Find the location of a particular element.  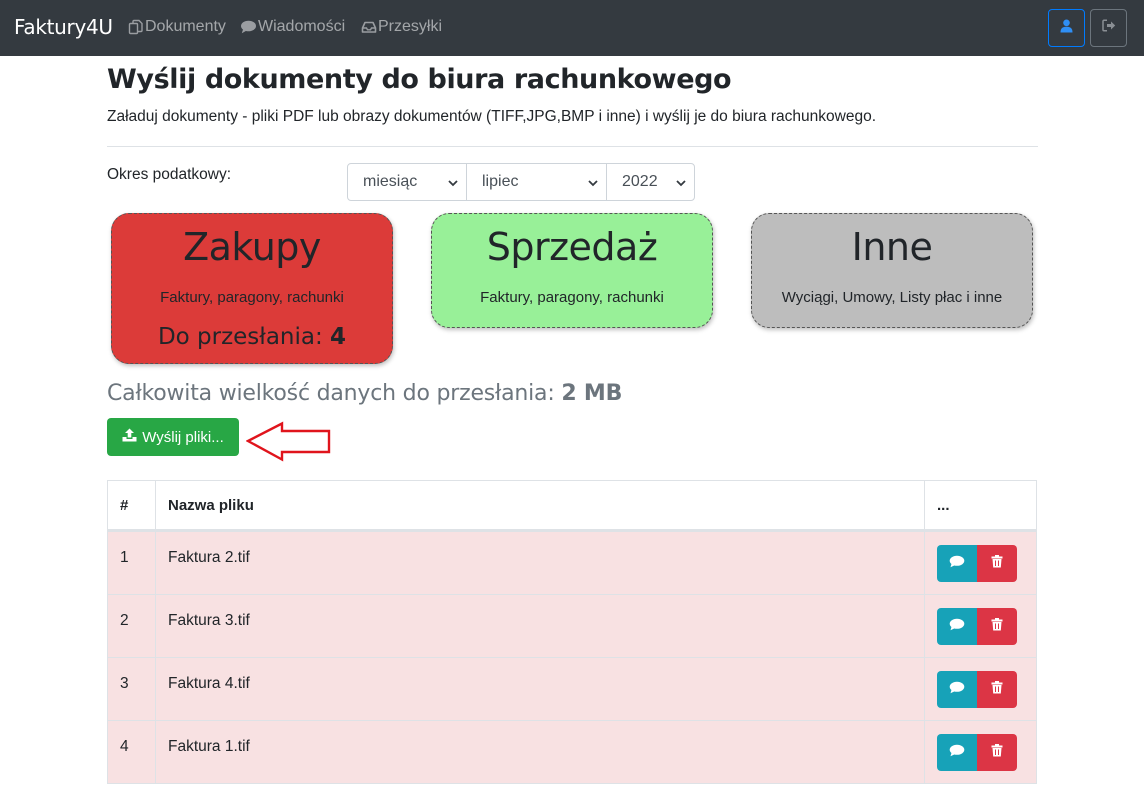

inbox-icon is located at coordinates (369, 27).